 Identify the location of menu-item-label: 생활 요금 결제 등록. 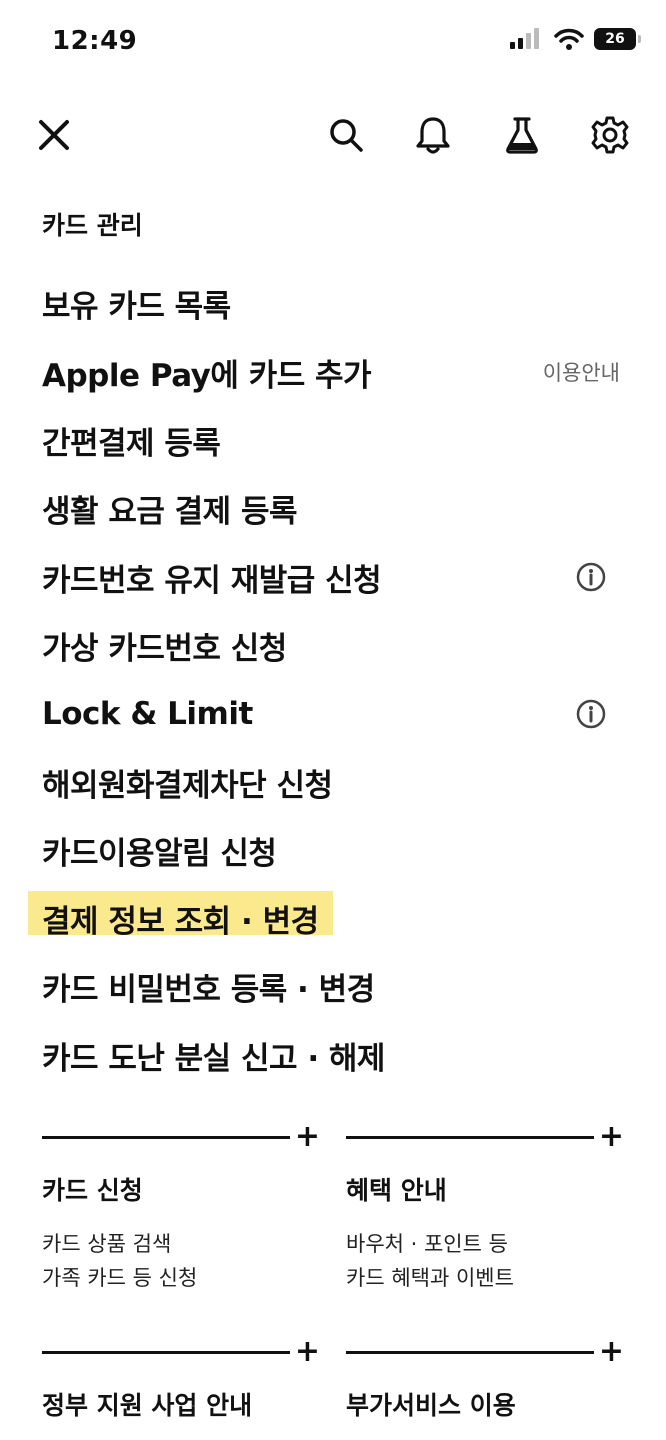
(170, 511).